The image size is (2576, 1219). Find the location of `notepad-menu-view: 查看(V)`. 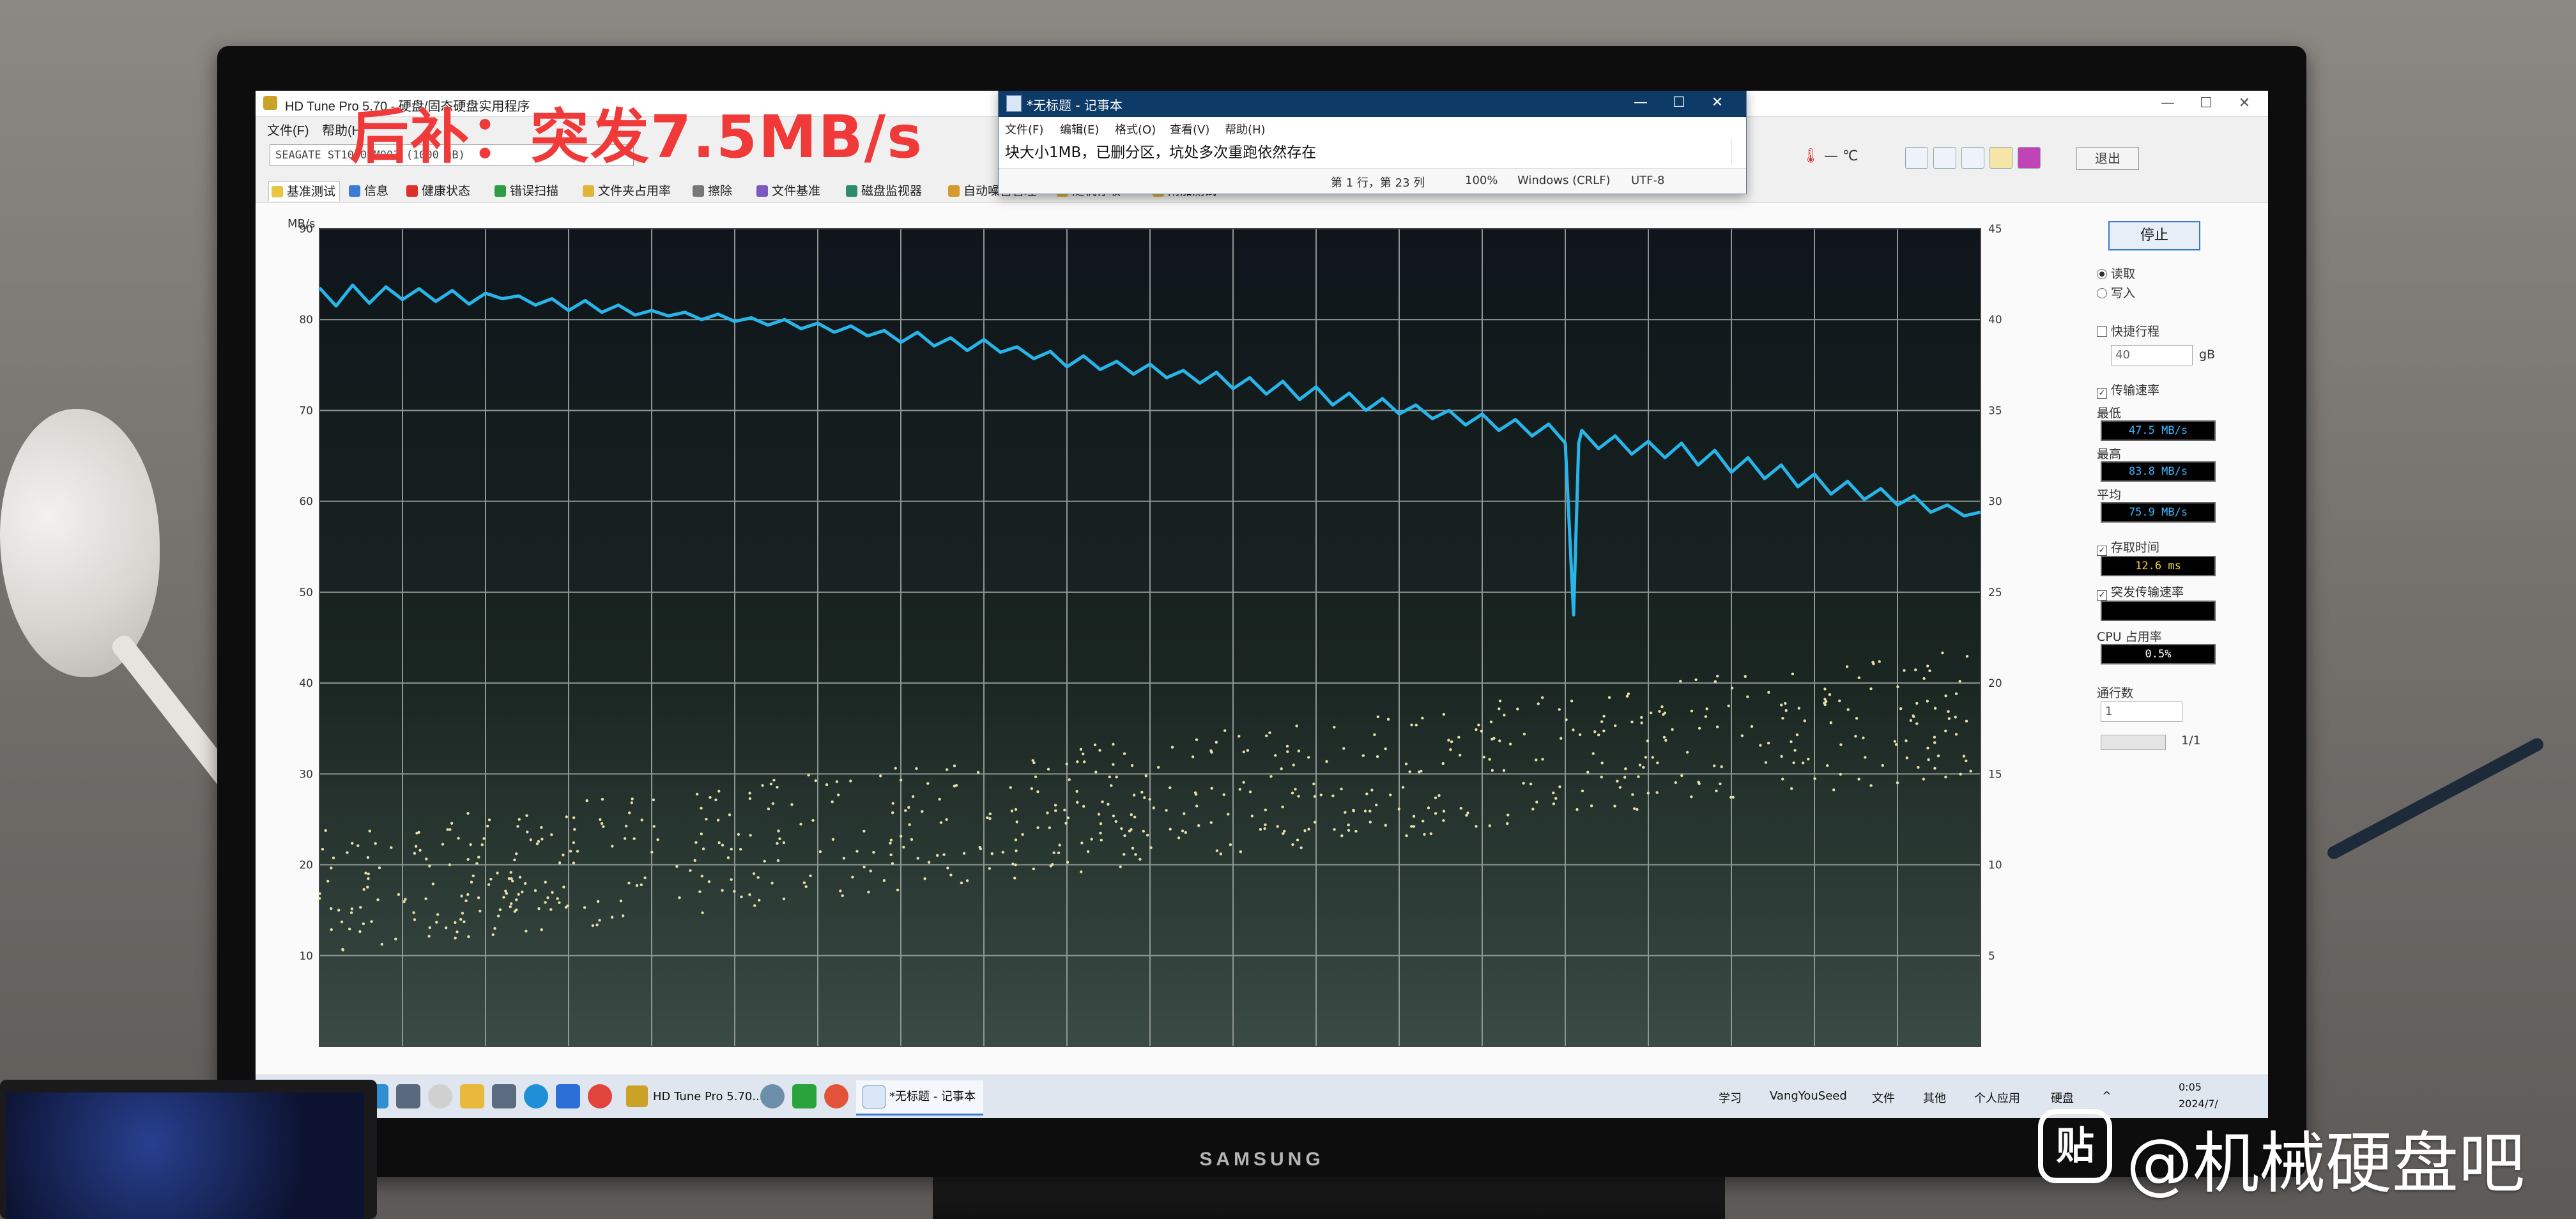

notepad-menu-view: 查看(V) is located at coordinates (1189, 129).